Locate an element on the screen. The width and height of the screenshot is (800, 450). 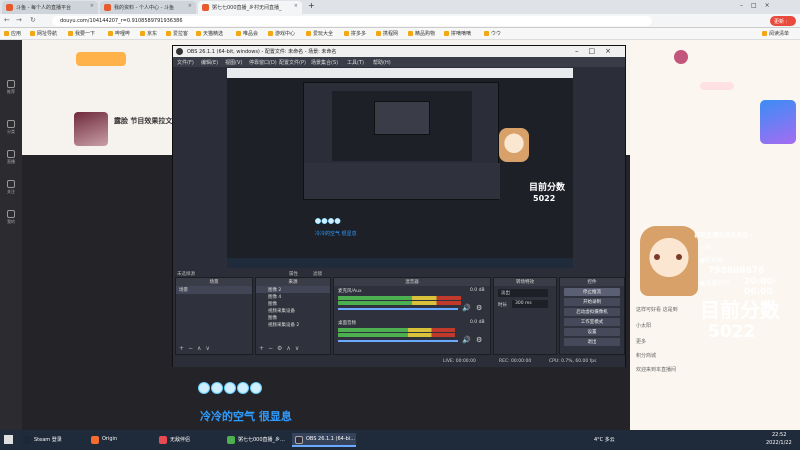
bookmark: 精品购物 is located at coordinates (421, 33).